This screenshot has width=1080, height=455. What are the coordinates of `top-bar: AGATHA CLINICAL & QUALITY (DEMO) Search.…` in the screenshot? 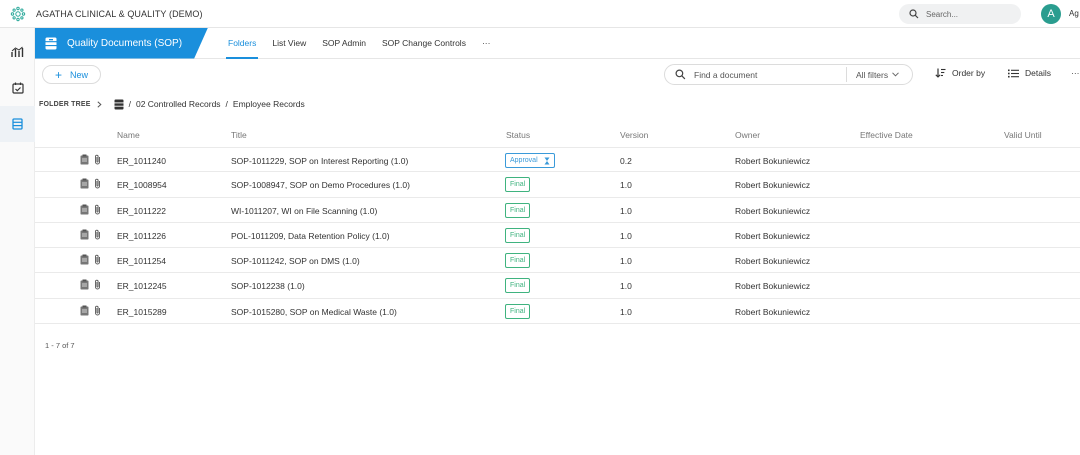 It's located at (540, 14).